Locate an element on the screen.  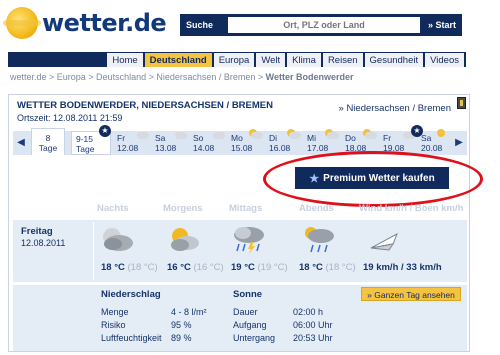
wetter-logo: wetter.de is located at coordinates (85, 23).